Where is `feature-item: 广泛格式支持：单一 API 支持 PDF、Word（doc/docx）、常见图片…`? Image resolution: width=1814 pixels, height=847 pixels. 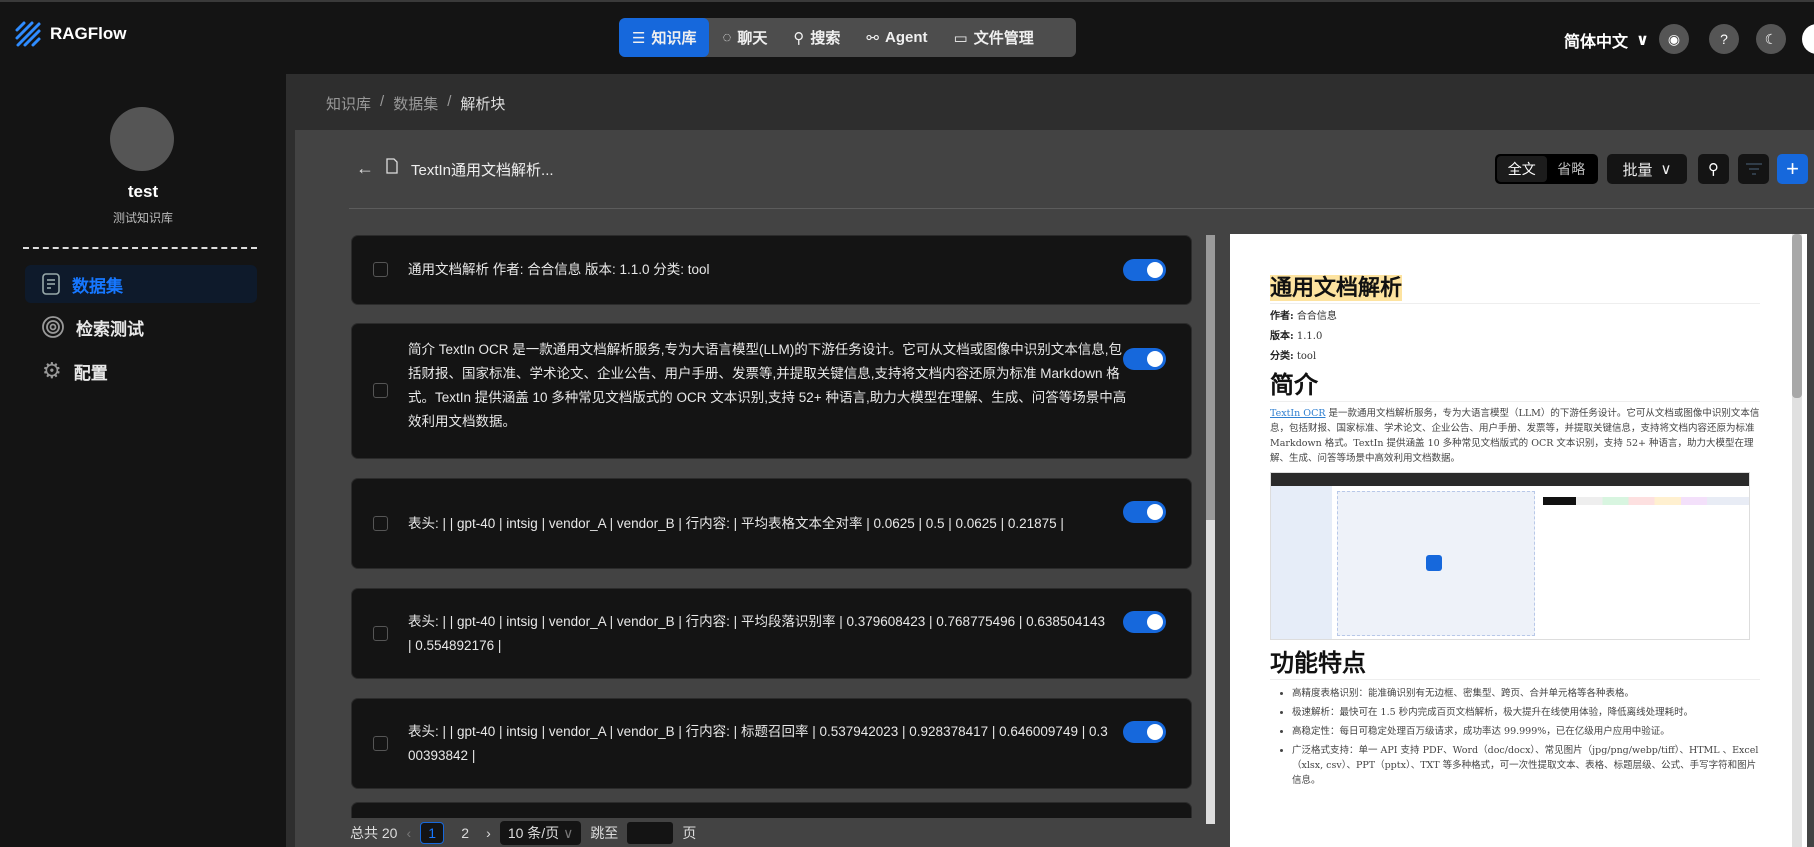 feature-item: 广泛格式支持：单一 API 支持 PDF、Word（doc/docx）、常见图片… is located at coordinates (1526, 765).